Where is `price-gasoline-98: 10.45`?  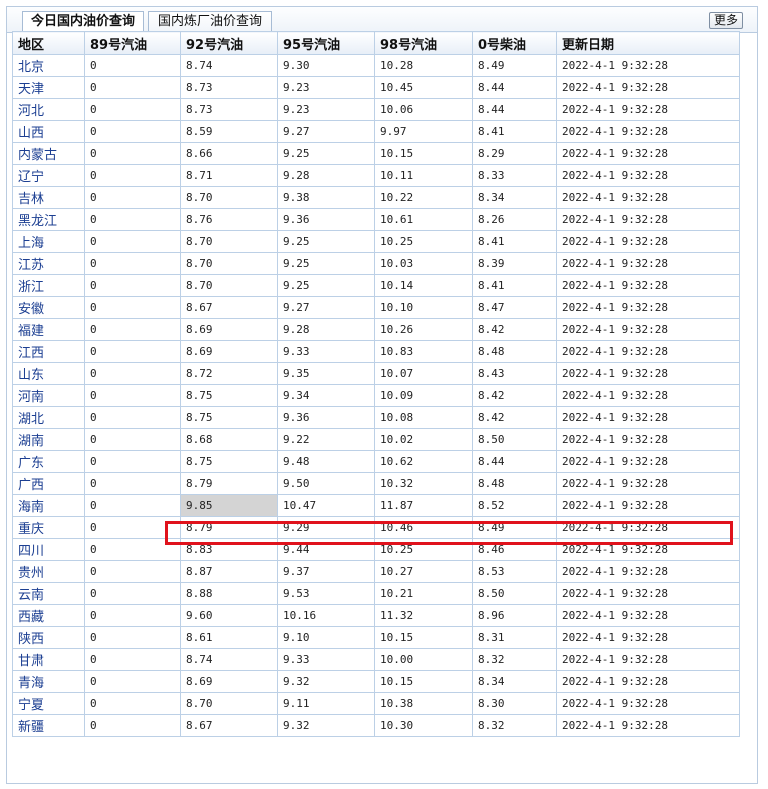
price-gasoline-98: 10.45 is located at coordinates (423, 87).